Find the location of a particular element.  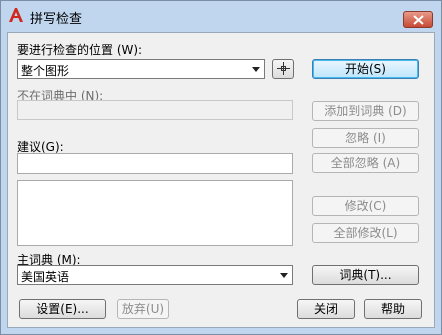

select-objects-button is located at coordinates (283, 69).